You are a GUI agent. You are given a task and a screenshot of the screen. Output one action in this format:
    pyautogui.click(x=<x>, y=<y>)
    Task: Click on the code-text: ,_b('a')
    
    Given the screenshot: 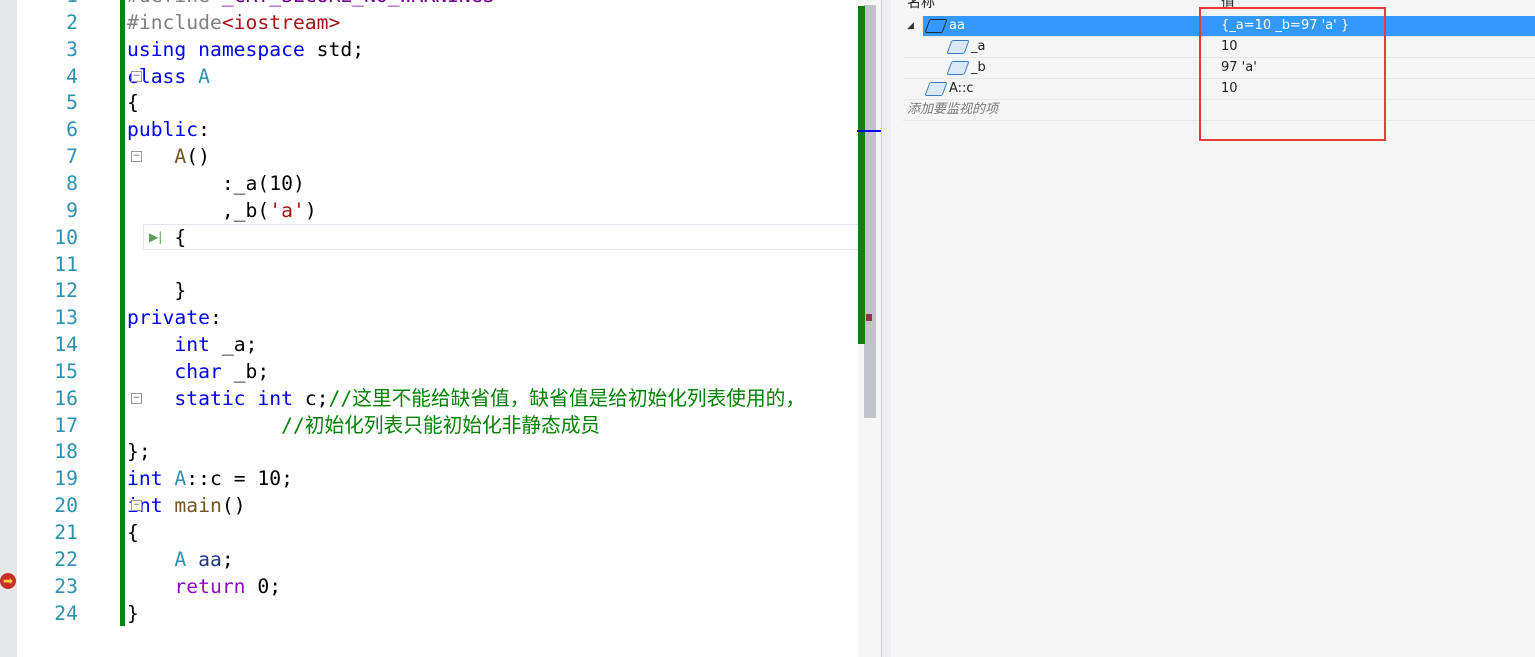 What is the action you would take?
    pyautogui.click(x=222, y=210)
    